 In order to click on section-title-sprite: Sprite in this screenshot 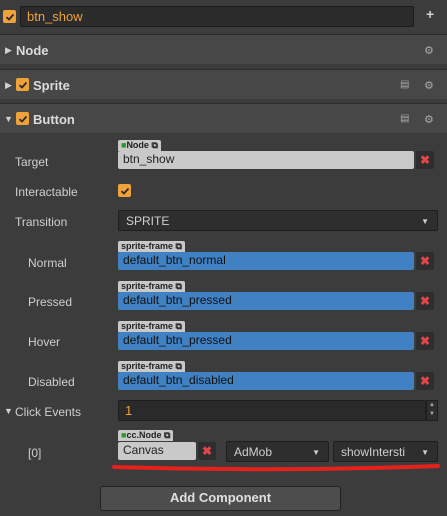, I will do `click(51, 85)`.